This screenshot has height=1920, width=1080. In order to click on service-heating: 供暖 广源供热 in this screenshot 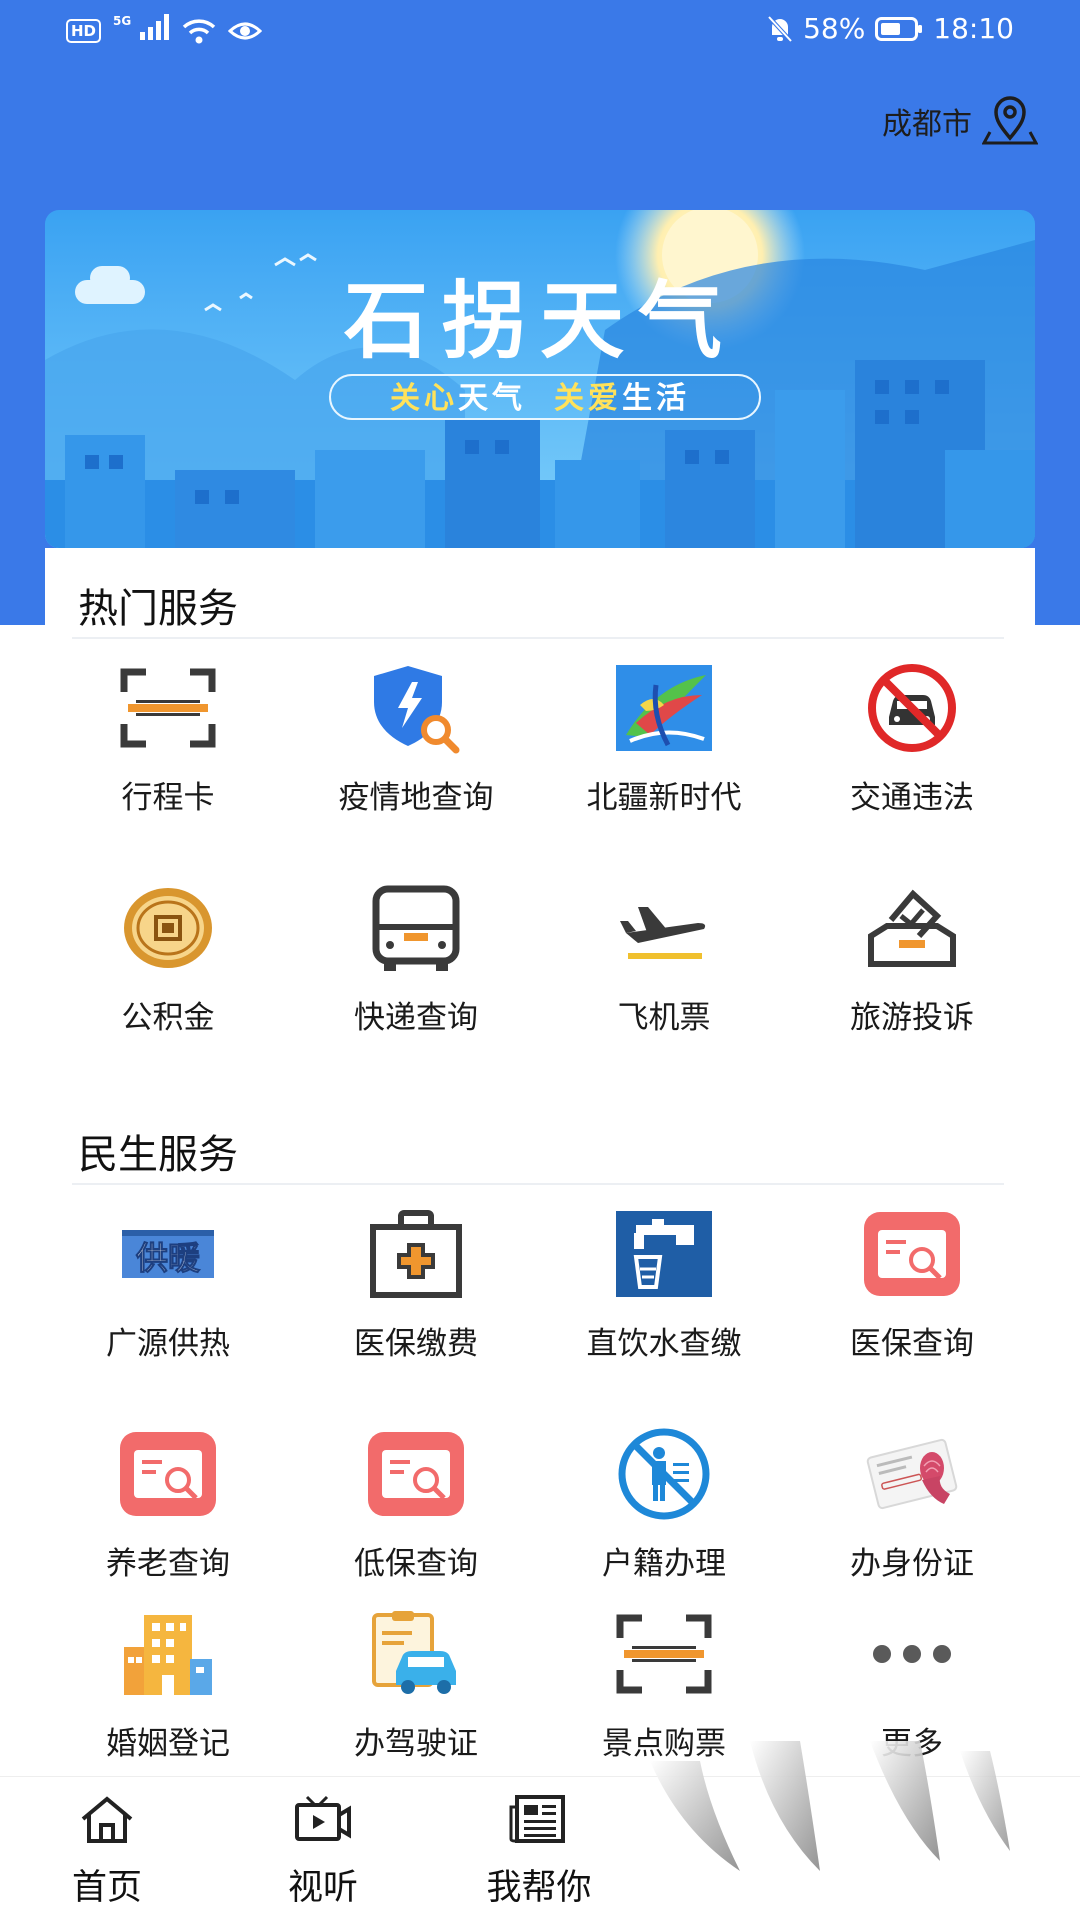, I will do `click(168, 1284)`.